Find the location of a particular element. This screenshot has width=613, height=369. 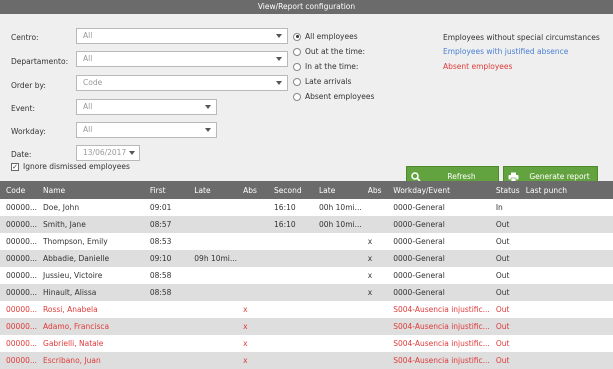

column-header-status: Status is located at coordinates (505, 190).